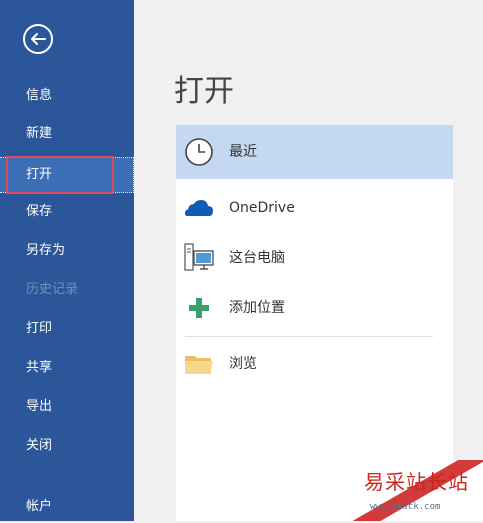  What do you see at coordinates (314, 208) in the screenshot?
I see `location-onedrive: OneDrive` at bounding box center [314, 208].